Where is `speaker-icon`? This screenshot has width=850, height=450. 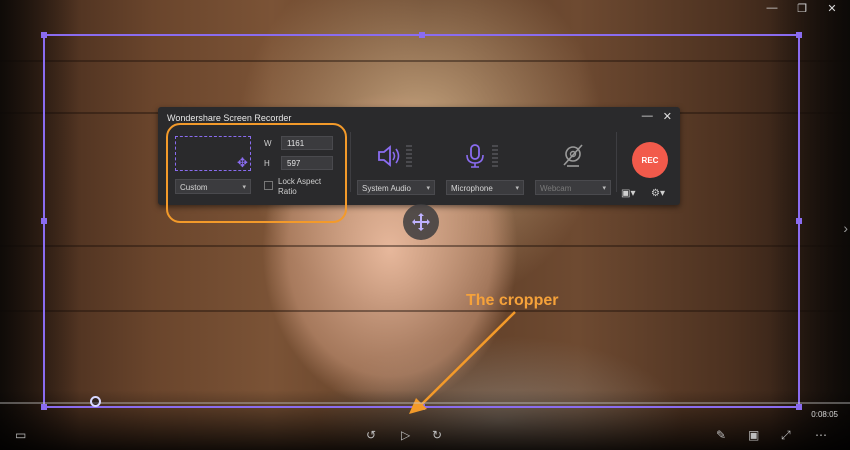 speaker-icon is located at coordinates (389, 156).